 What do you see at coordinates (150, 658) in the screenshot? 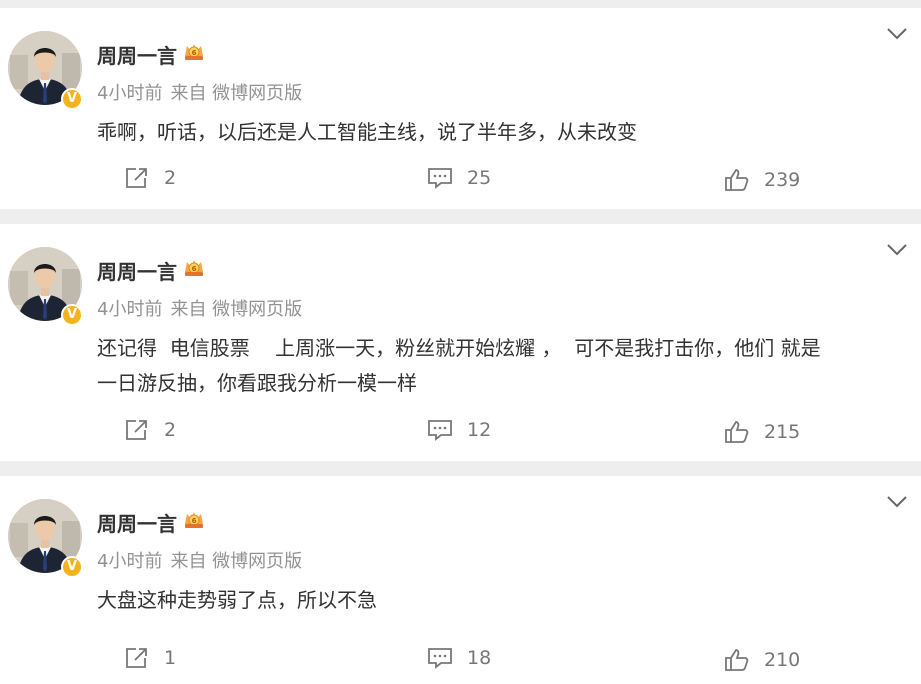
I see `repost-button: 1` at bounding box center [150, 658].